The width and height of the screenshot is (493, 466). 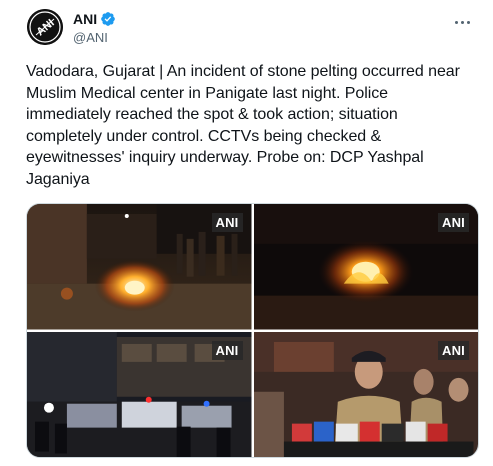 What do you see at coordinates (253, 28) in the screenshot?
I see `tweet-header: ANI ANI @ANI` at bounding box center [253, 28].